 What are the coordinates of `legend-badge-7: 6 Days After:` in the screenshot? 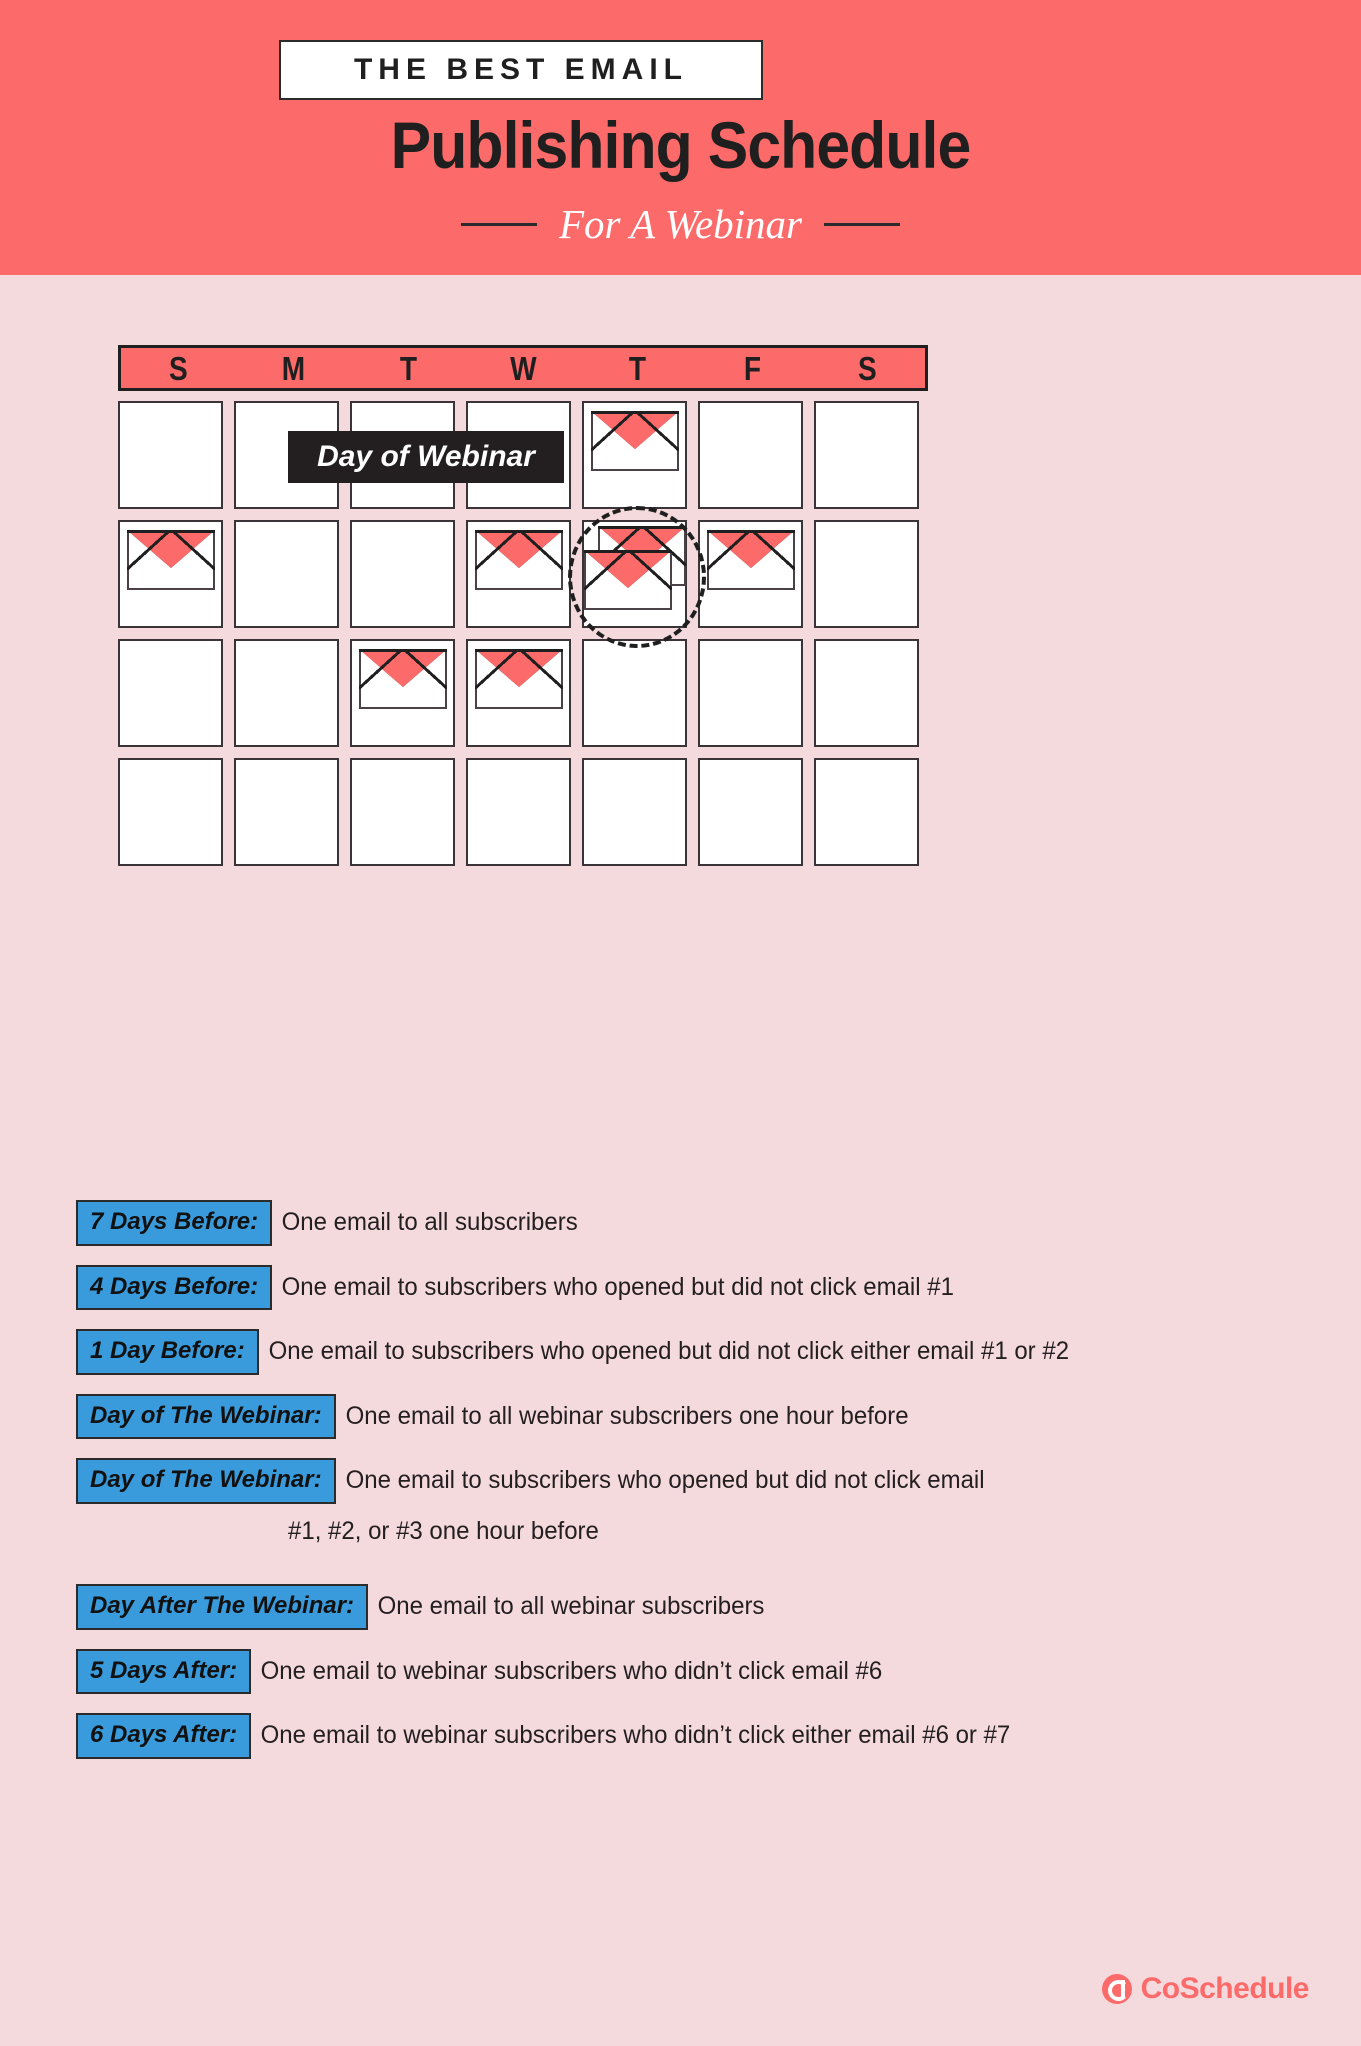 It's located at (164, 1736).